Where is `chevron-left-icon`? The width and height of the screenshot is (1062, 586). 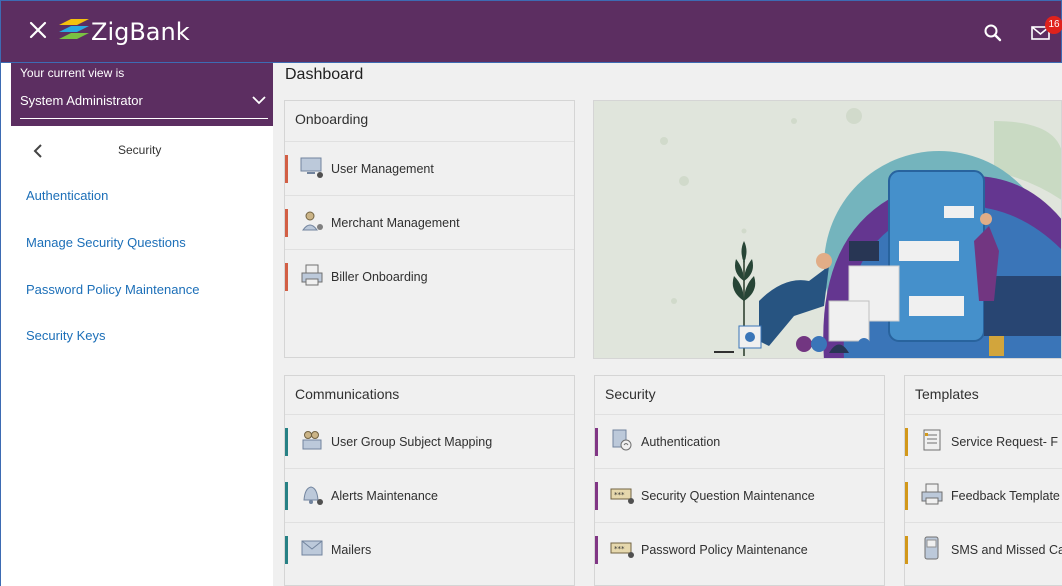
chevron-left-icon is located at coordinates (38, 151).